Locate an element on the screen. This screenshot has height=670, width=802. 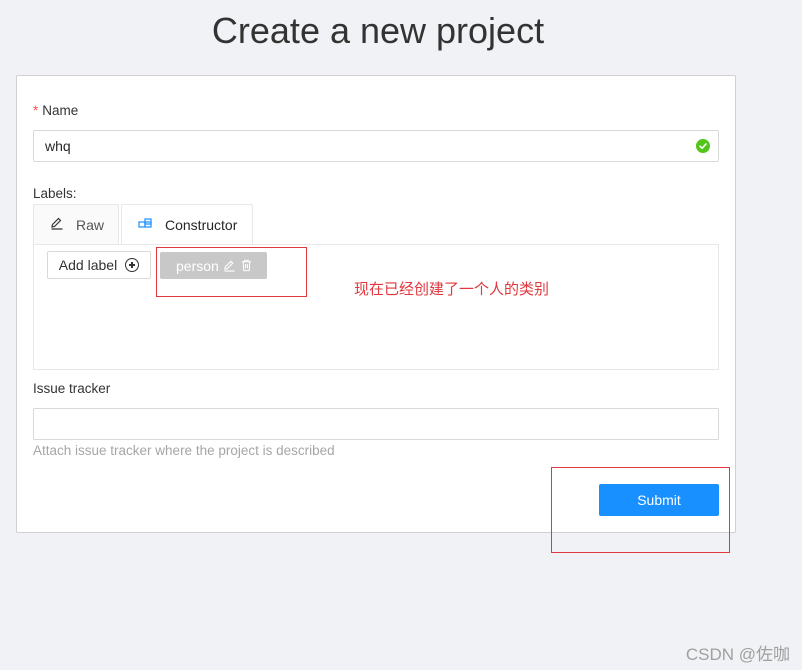
watermark: CSDN @佐咖 is located at coordinates (737, 654).